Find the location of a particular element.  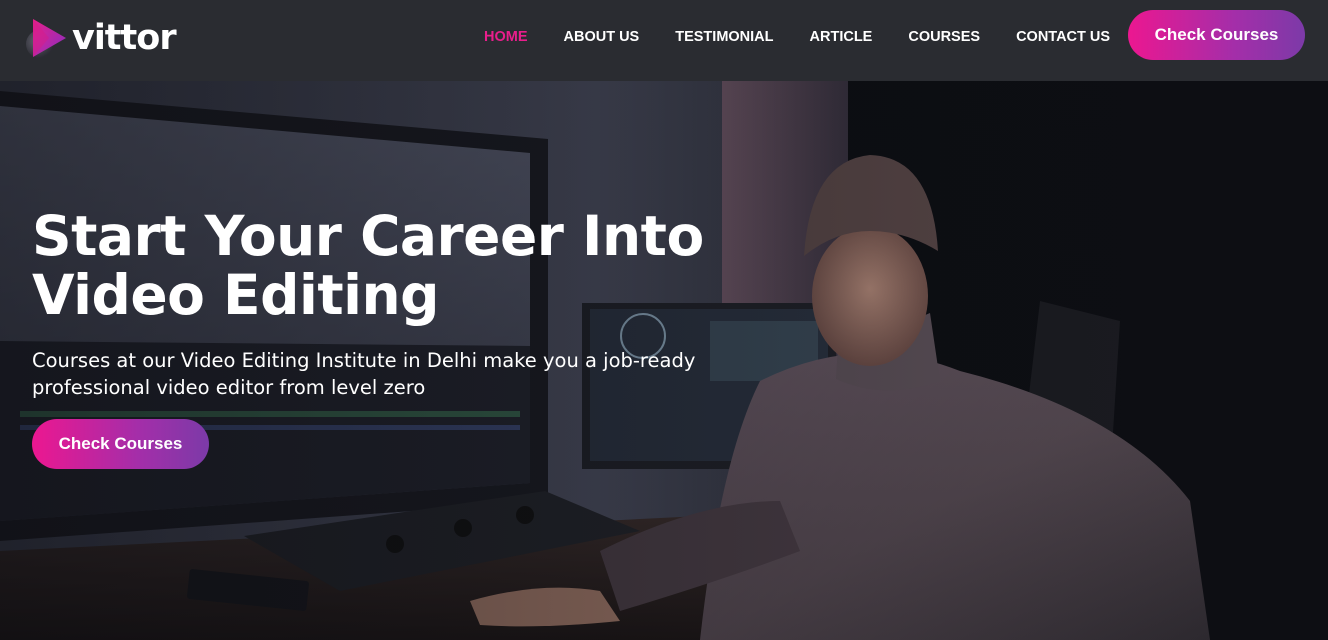

nav-item-about-us: ABOUT US is located at coordinates (602, 37).